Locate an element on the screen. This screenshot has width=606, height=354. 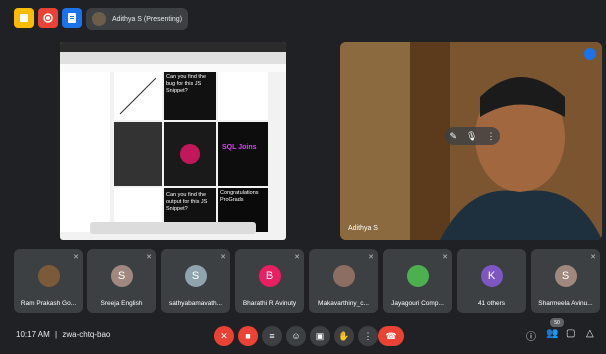
meeting-info: 10:17 AM | zwa-chtq-bao is located at coordinates (63, 334).